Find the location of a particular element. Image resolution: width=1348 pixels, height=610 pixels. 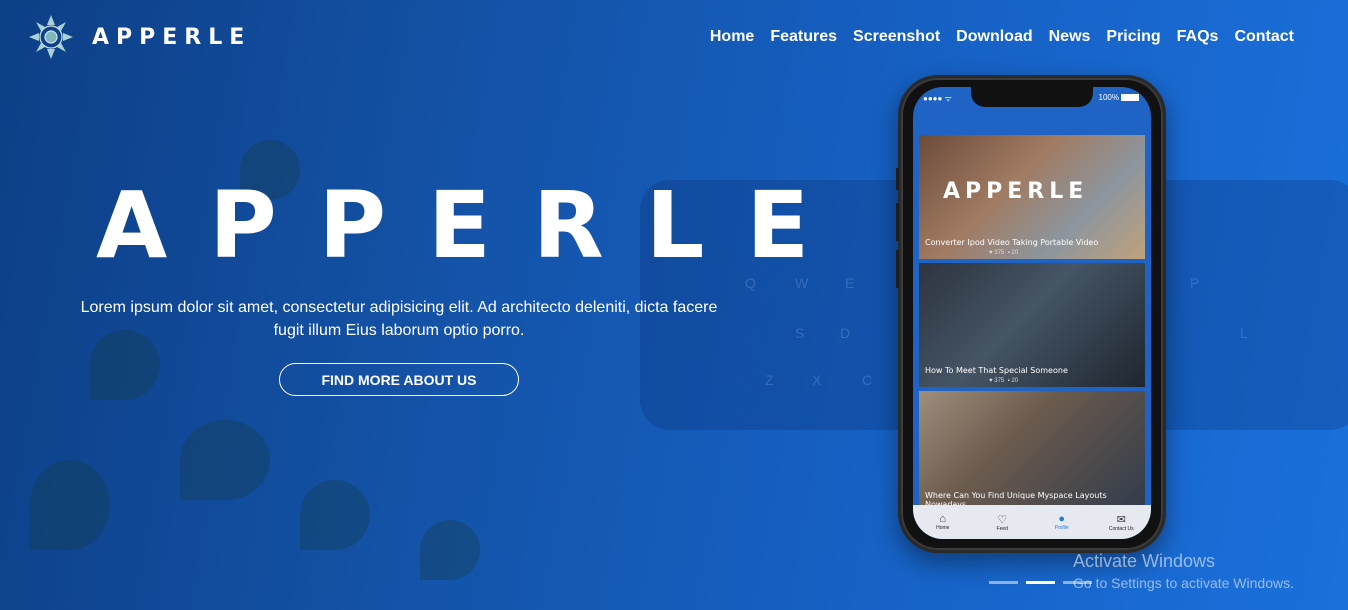

nav-screenshot: Screenshot is located at coordinates (896, 37).